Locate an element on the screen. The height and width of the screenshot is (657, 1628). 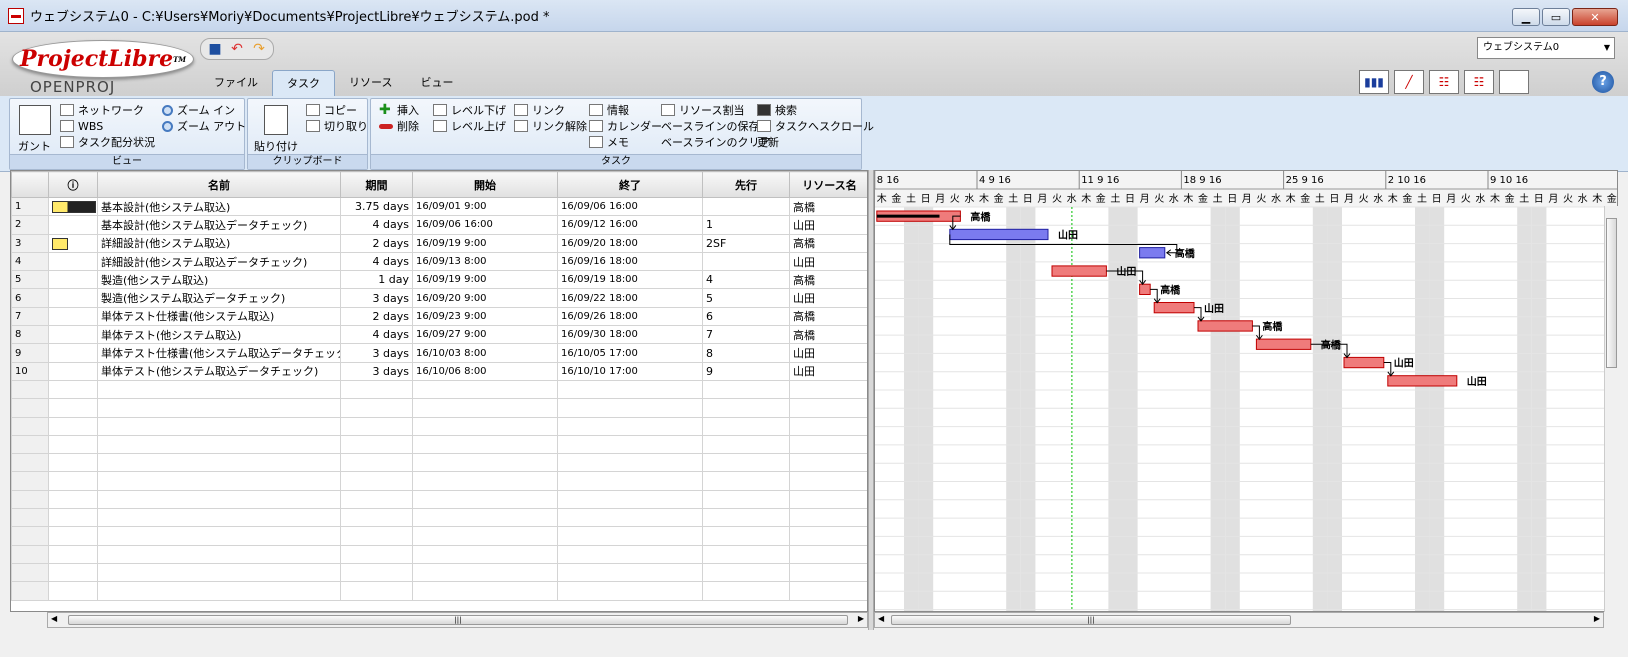
paste-button: 貼り付け is located at coordinates (276, 129).